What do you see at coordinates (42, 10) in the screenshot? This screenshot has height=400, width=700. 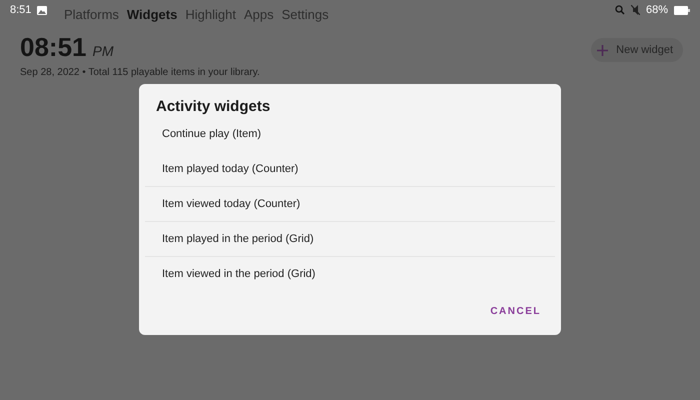 I see `image-icon` at bounding box center [42, 10].